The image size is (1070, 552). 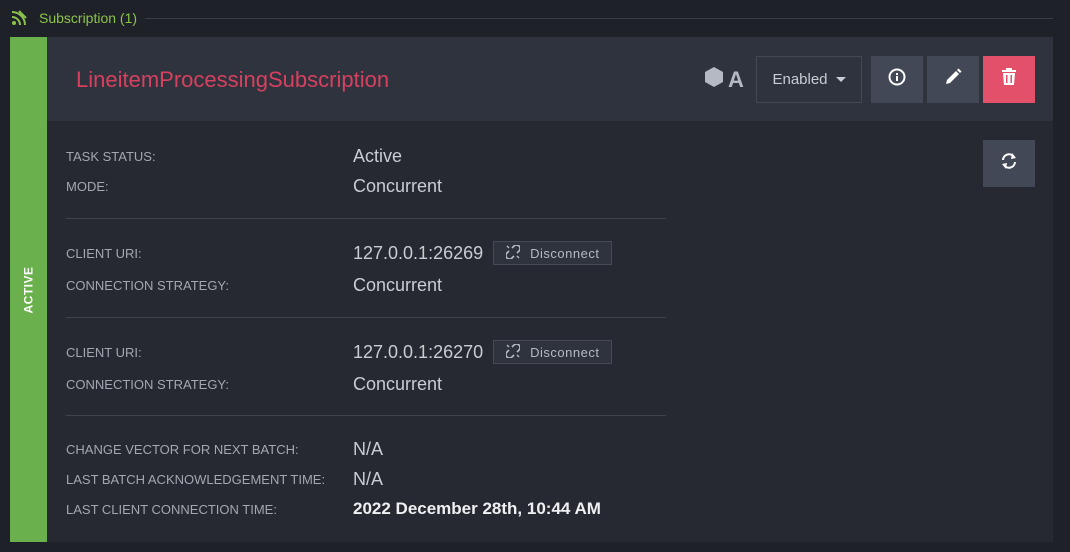 What do you see at coordinates (378, 155) in the screenshot?
I see `task-status-value: Active` at bounding box center [378, 155].